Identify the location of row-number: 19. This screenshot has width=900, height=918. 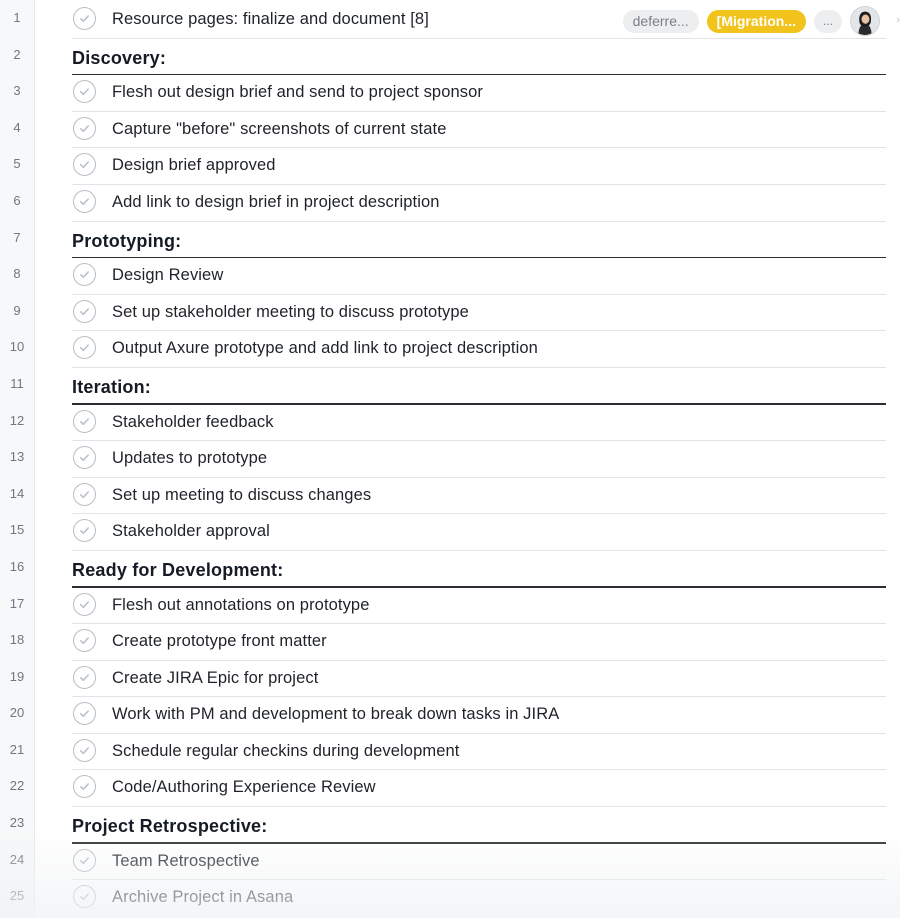
(17, 676).